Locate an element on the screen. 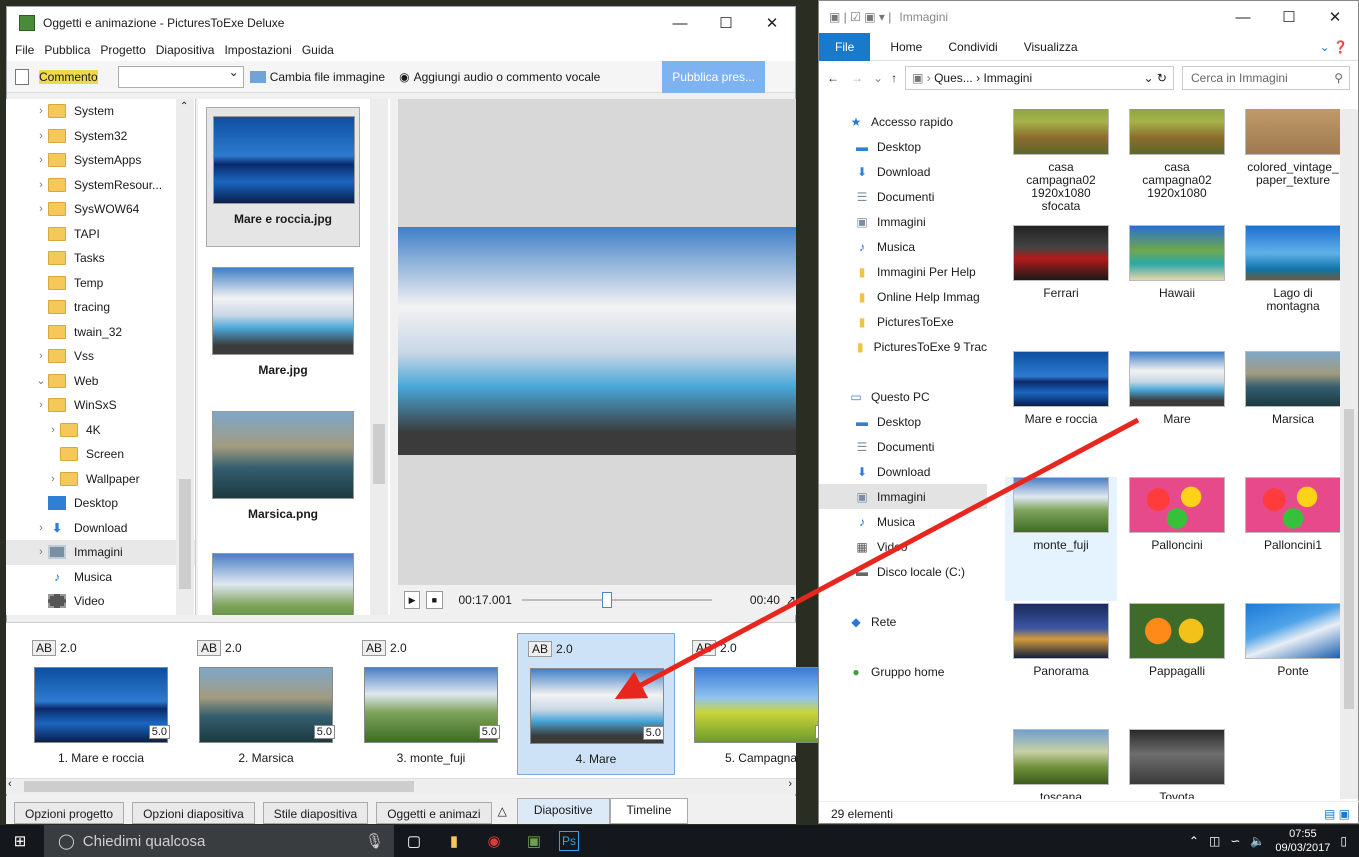 Image resolution: width=1359 pixels, height=857 pixels. thumb-card is located at coordinates (283, 580).